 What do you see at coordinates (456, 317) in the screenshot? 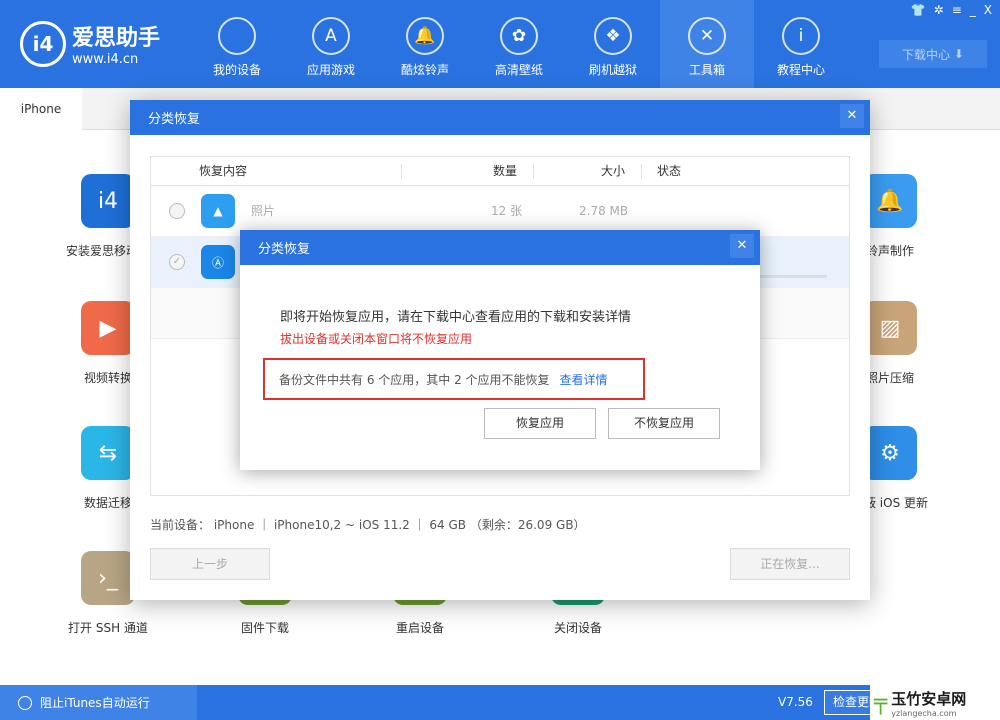
I see `message: 即将开始恢复应用，请在下载中心查看应用的下载和安装详情` at bounding box center [456, 317].